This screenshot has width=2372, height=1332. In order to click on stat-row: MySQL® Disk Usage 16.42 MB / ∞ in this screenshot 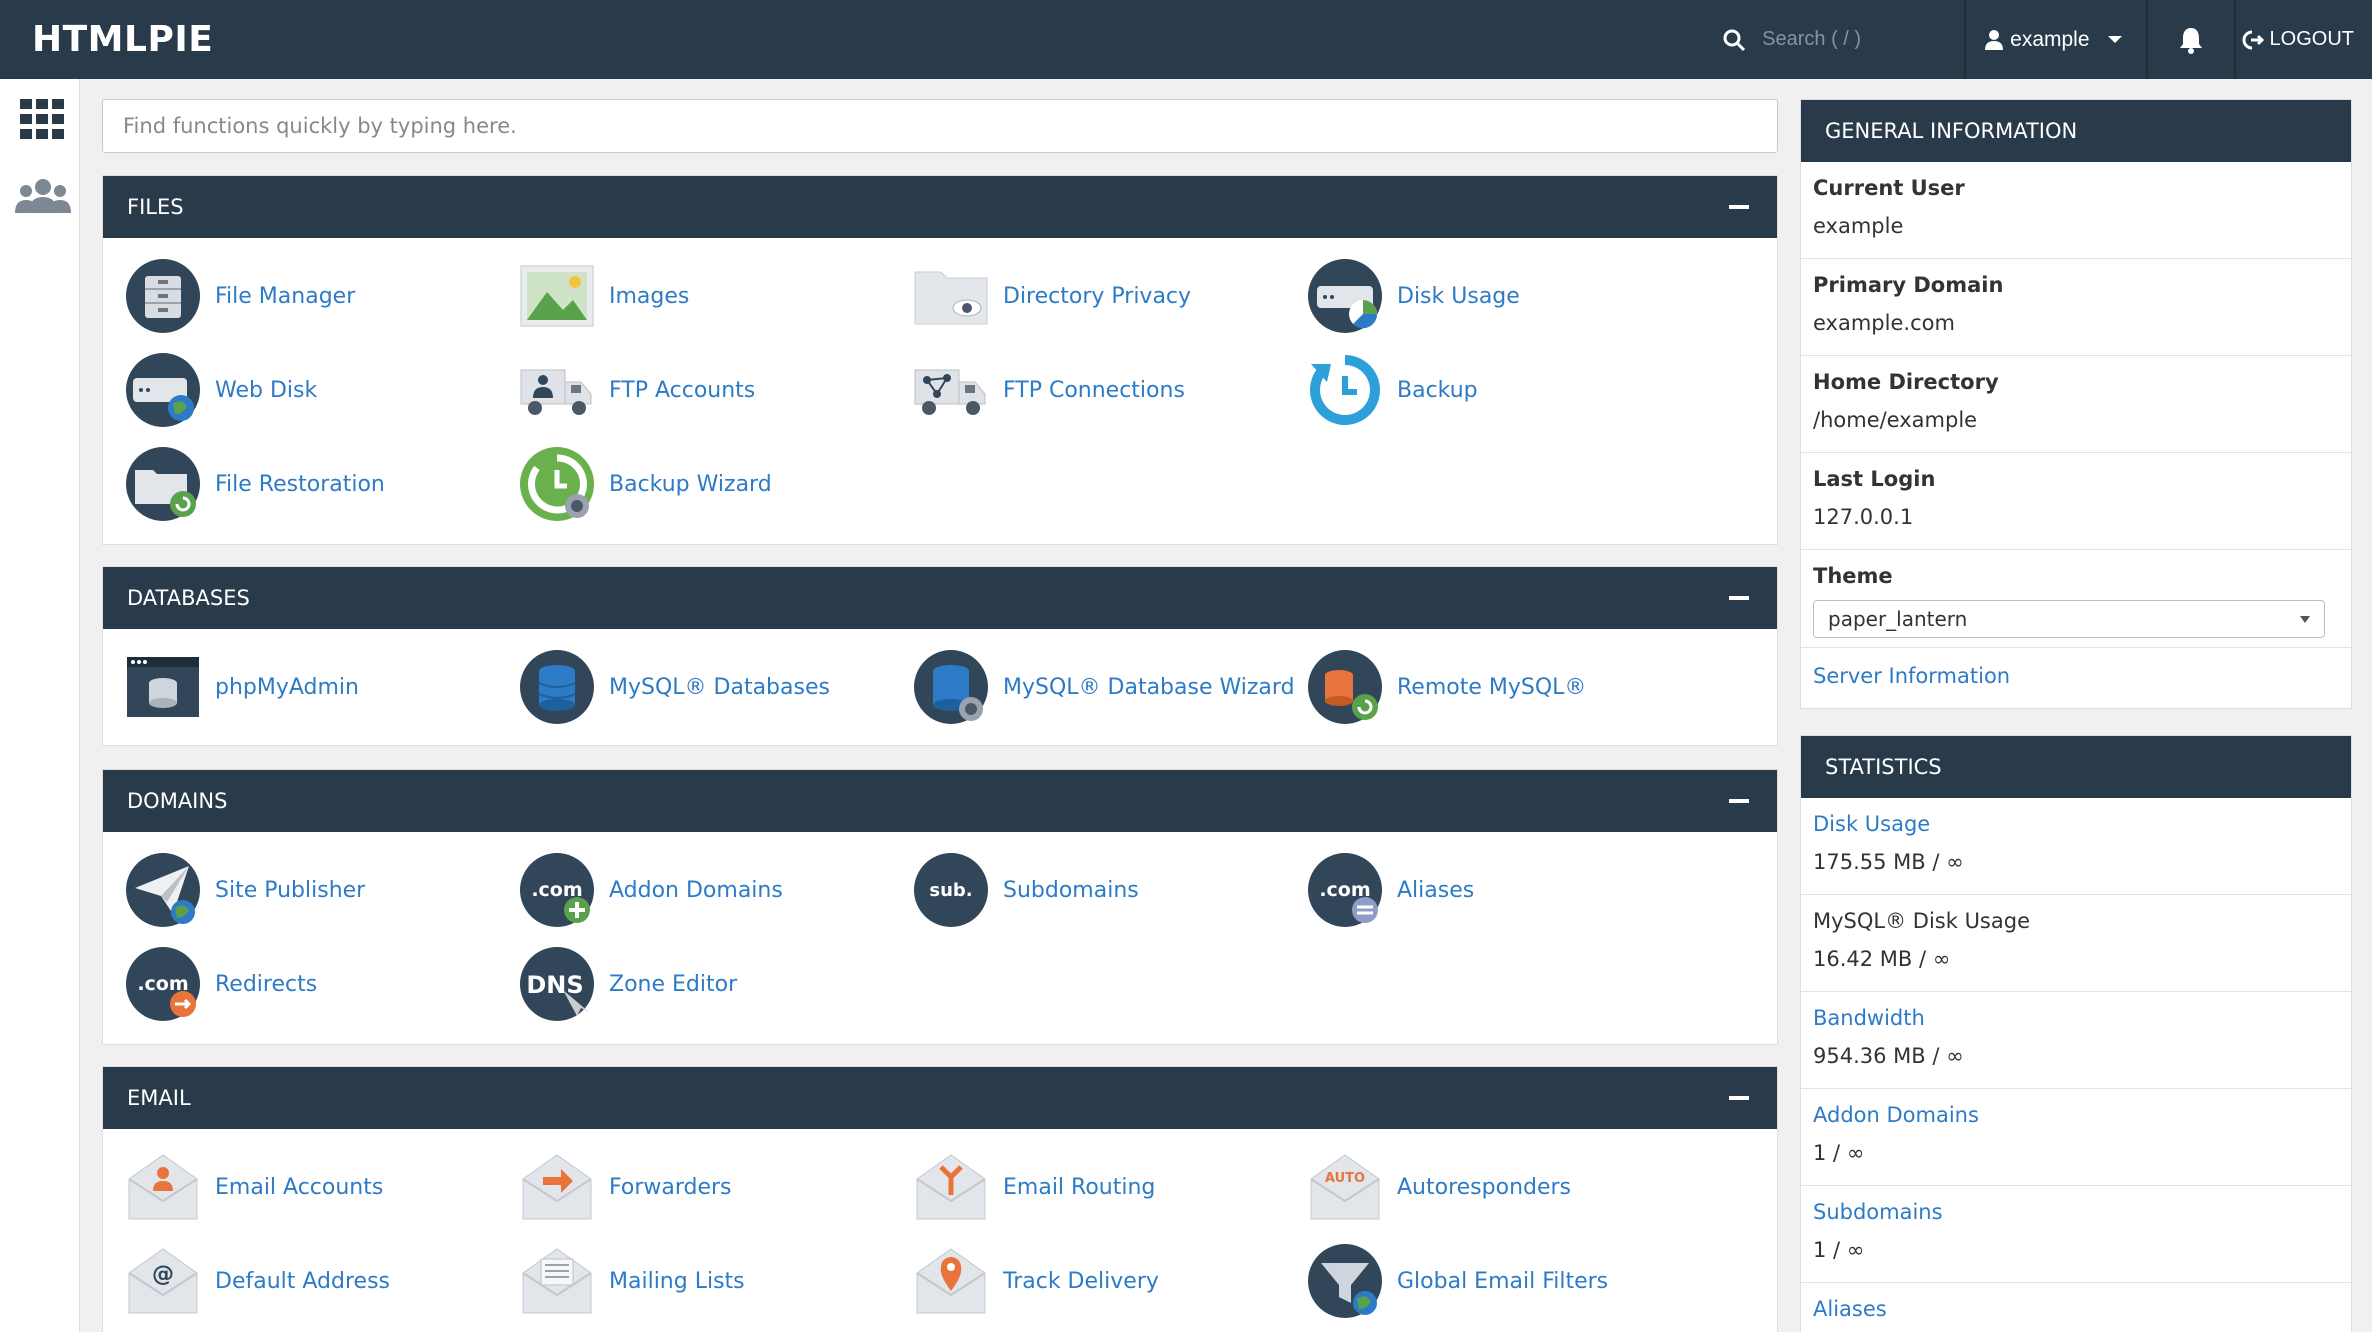, I will do `click(2076, 943)`.